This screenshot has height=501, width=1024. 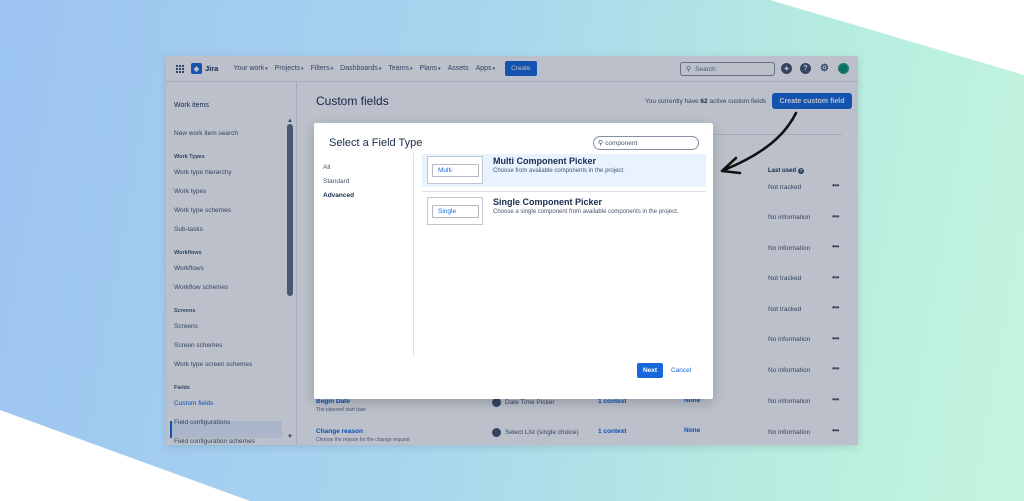 What do you see at coordinates (681, 370) in the screenshot?
I see `cancel-button: Cancel` at bounding box center [681, 370].